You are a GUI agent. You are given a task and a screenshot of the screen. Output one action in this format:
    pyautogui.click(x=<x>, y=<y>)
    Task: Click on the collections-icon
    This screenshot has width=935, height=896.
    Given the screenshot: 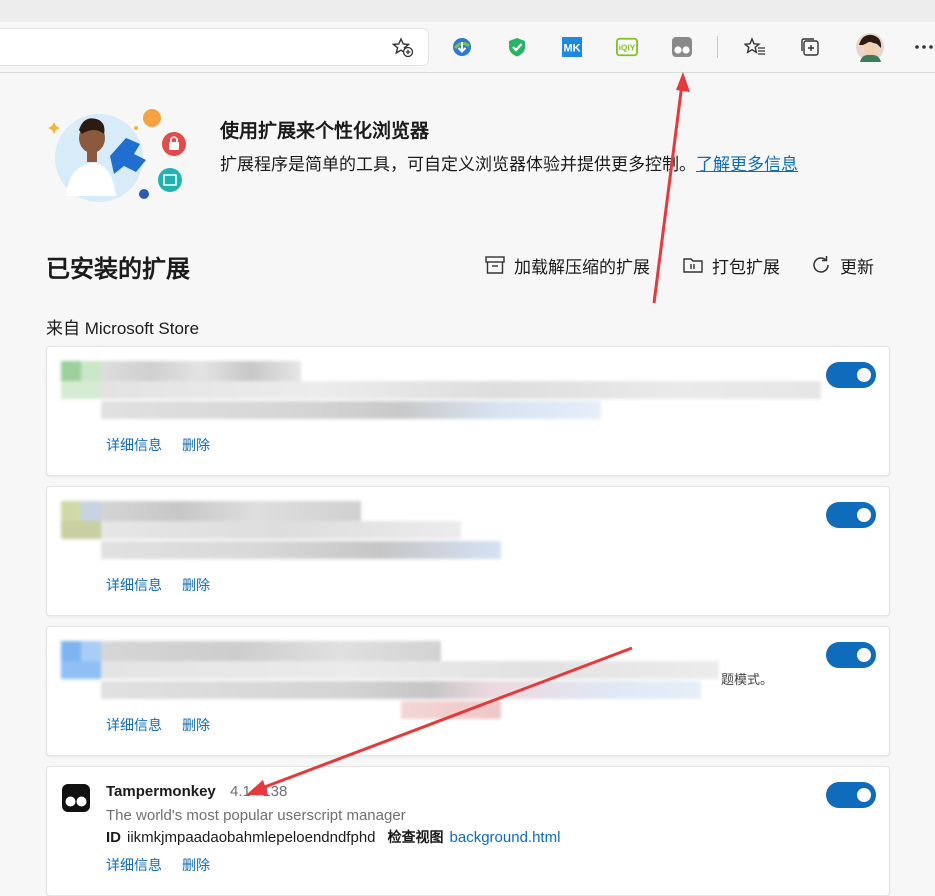 What is the action you would take?
    pyautogui.click(x=810, y=47)
    